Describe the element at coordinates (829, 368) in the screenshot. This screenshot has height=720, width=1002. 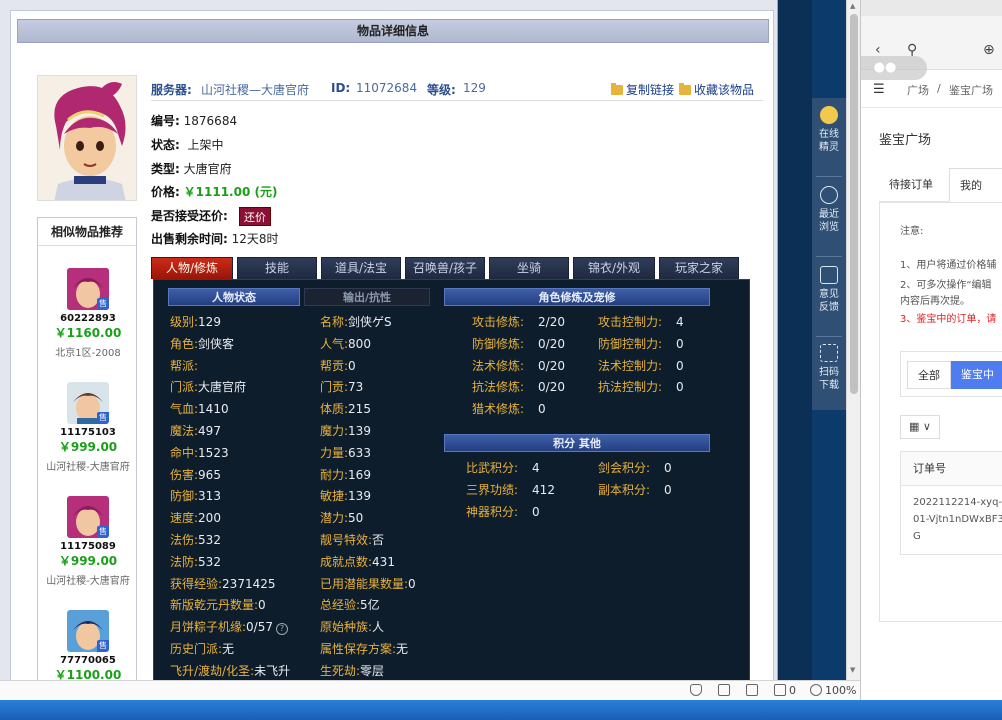
I see `scan-download-button: 扫码 下载` at that location.